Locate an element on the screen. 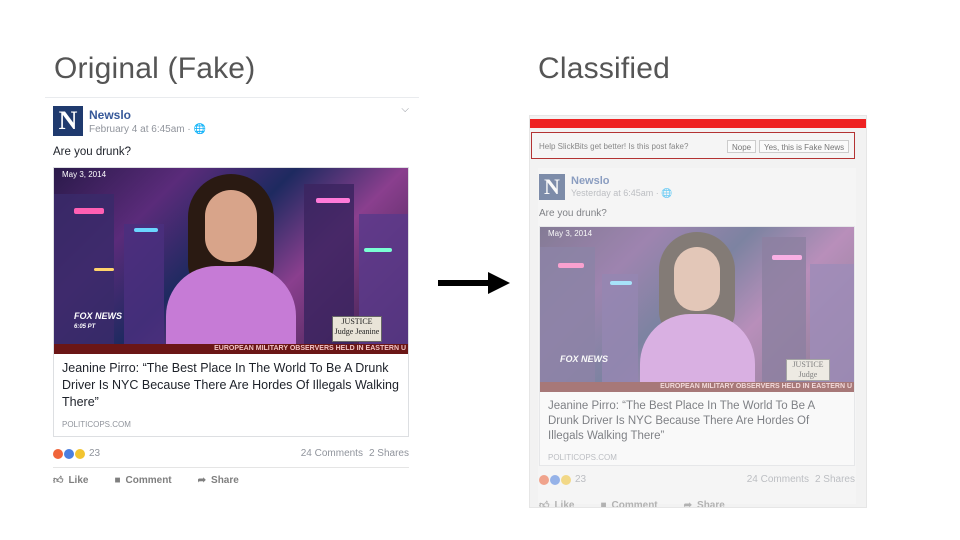 This screenshot has height=540, width=960. divider is located at coordinates (231, 467).